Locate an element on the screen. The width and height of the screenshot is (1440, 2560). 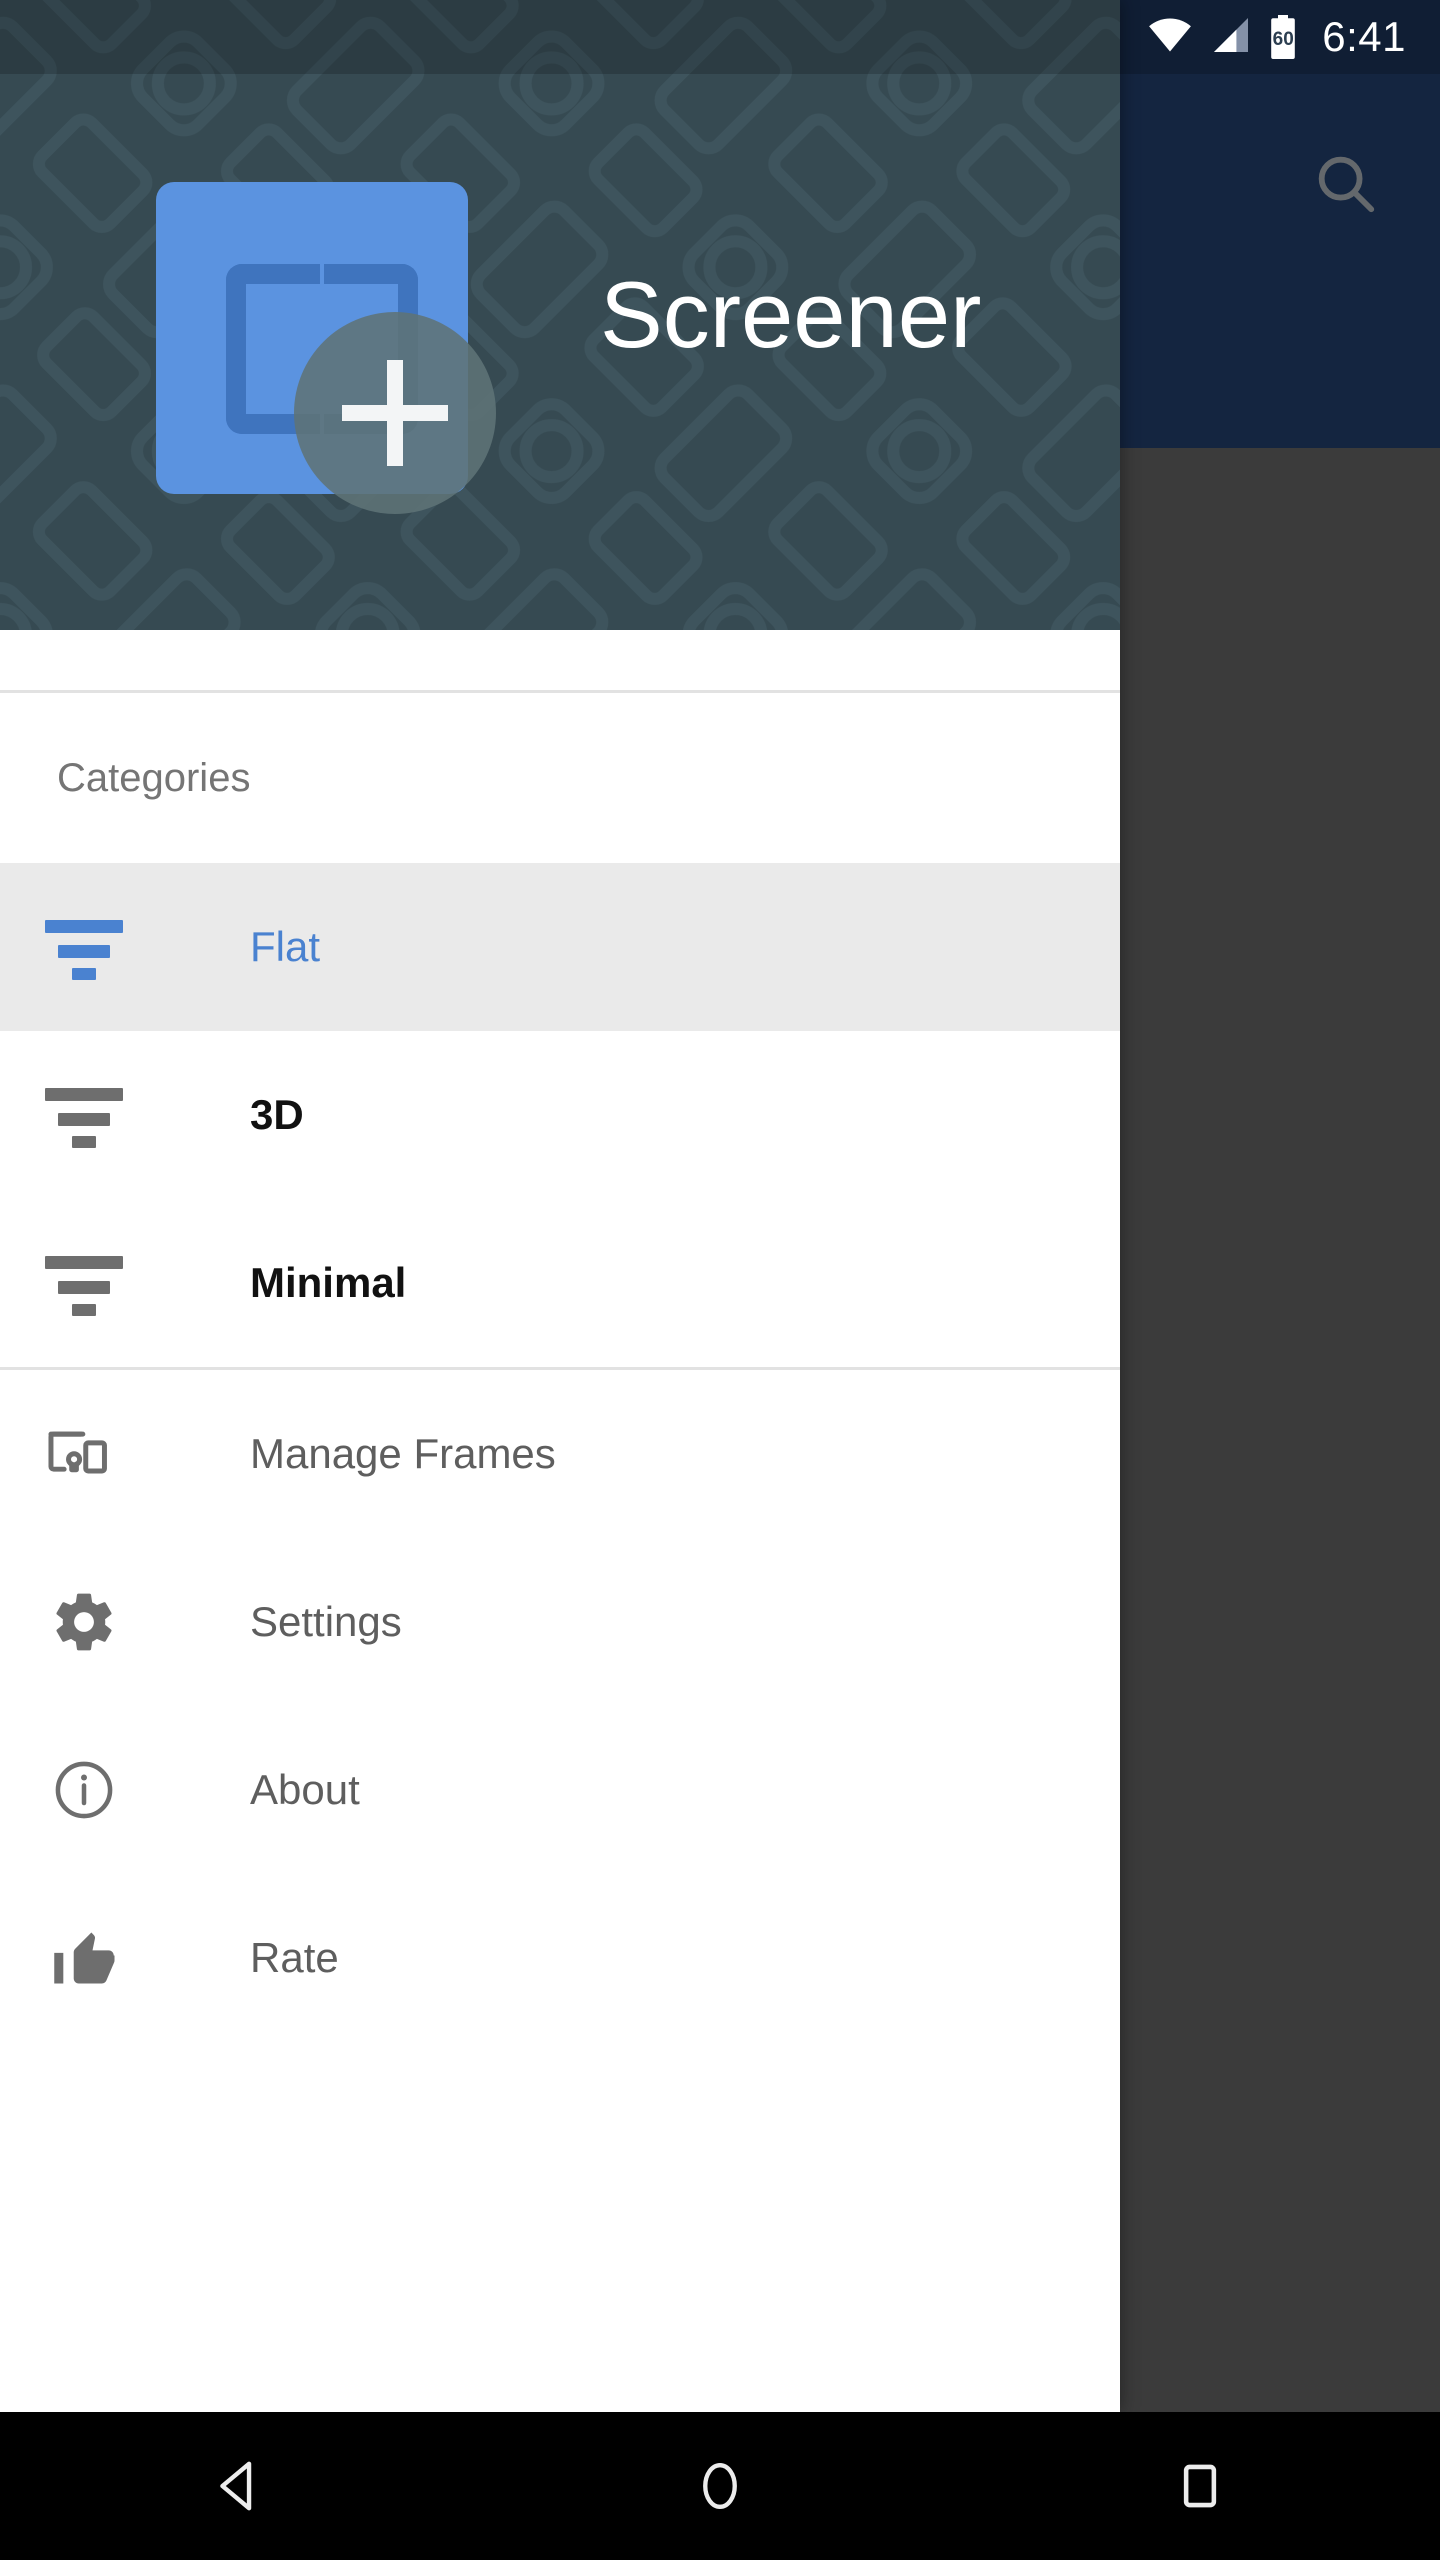
sidebar-item-flat: Flat is located at coordinates (560, 947).